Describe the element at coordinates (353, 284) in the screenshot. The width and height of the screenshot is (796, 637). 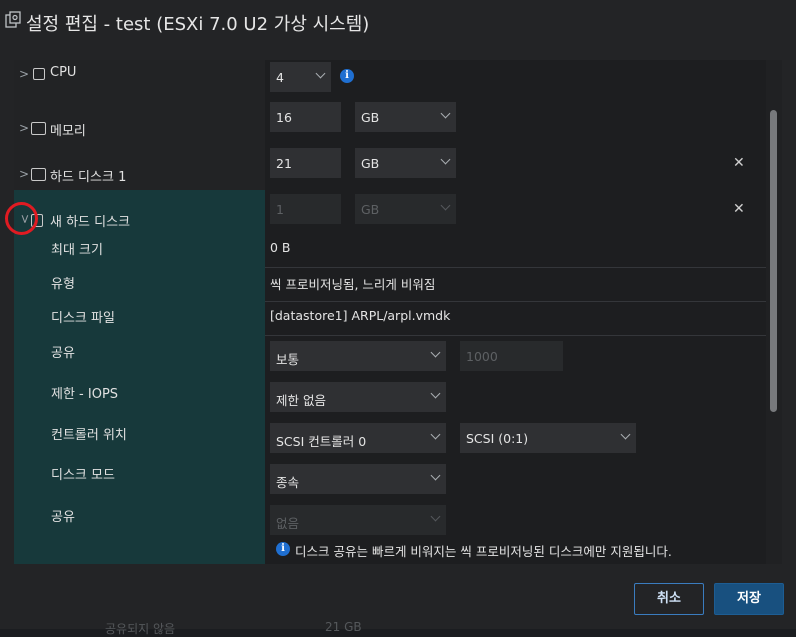
I see `type-value: 씩 프로비저닝됨, 느리게 비워짐` at that location.